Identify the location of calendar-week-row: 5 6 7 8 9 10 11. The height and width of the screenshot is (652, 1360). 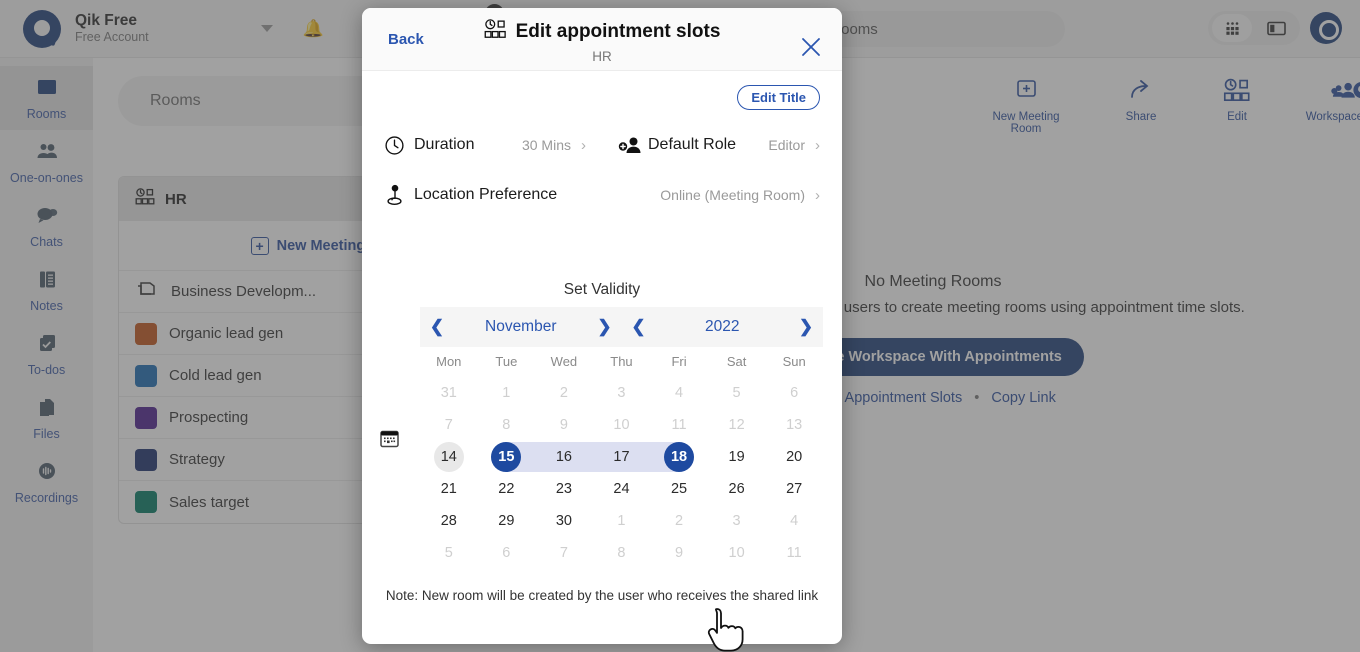
(621, 553).